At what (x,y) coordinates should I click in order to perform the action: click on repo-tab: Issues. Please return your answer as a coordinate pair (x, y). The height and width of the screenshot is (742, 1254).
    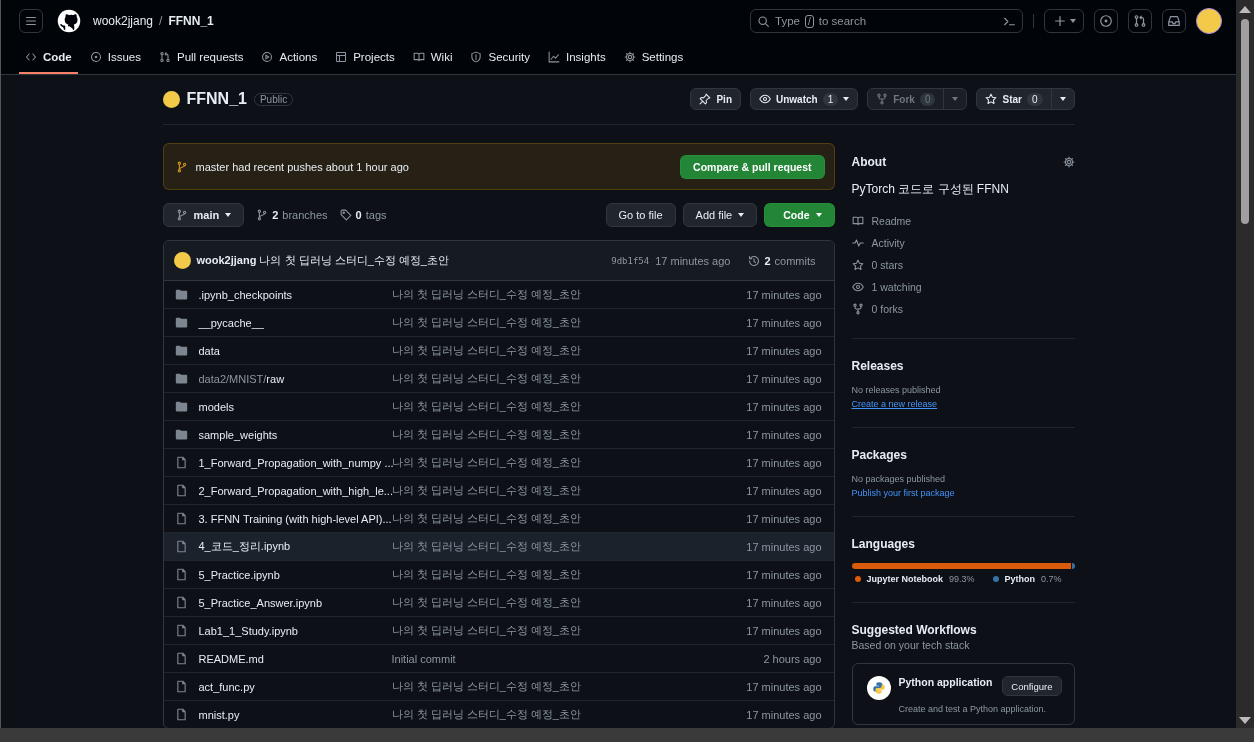
    Looking at the image, I should click on (115, 58).